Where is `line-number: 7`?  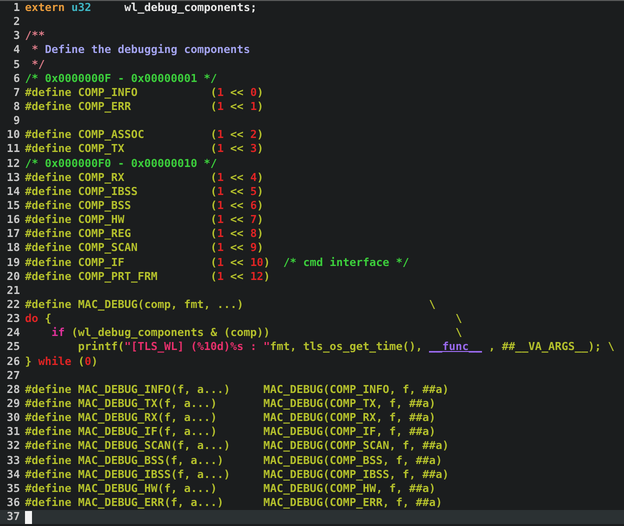 line-number: 7 is located at coordinates (16, 93).